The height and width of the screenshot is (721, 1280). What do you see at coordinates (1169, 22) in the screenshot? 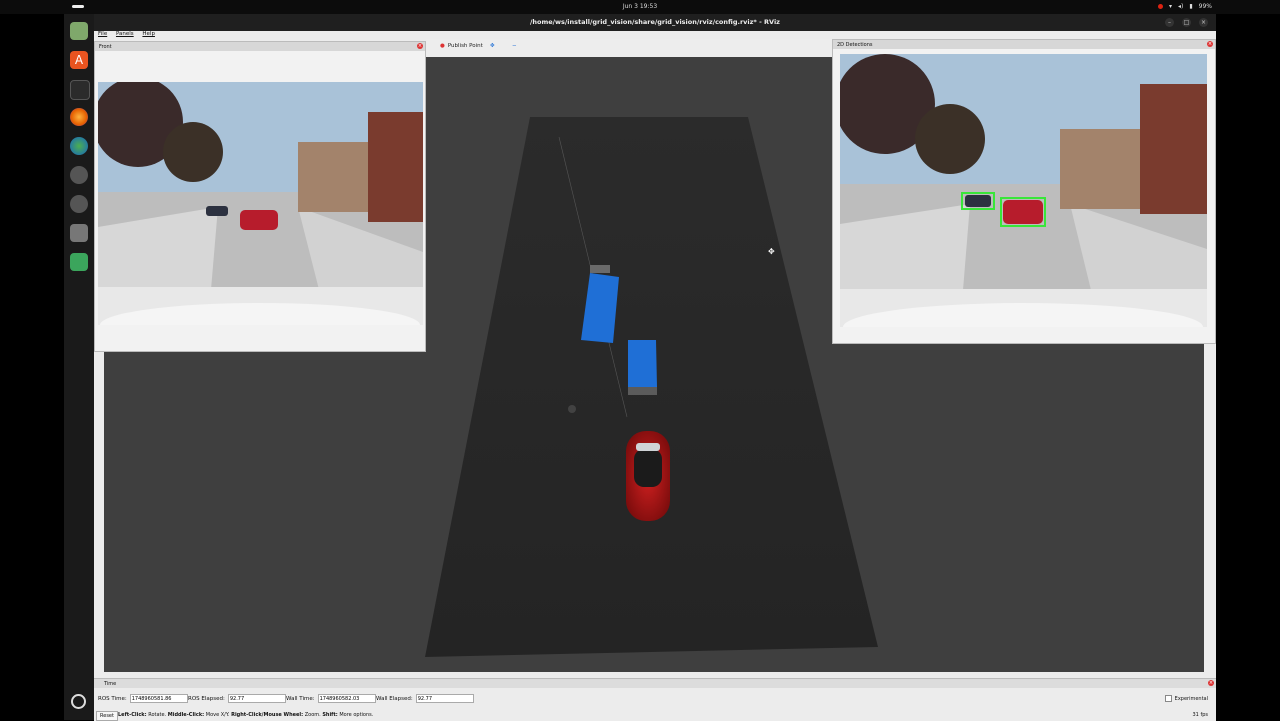
I see `minimize-icon: –` at bounding box center [1169, 22].